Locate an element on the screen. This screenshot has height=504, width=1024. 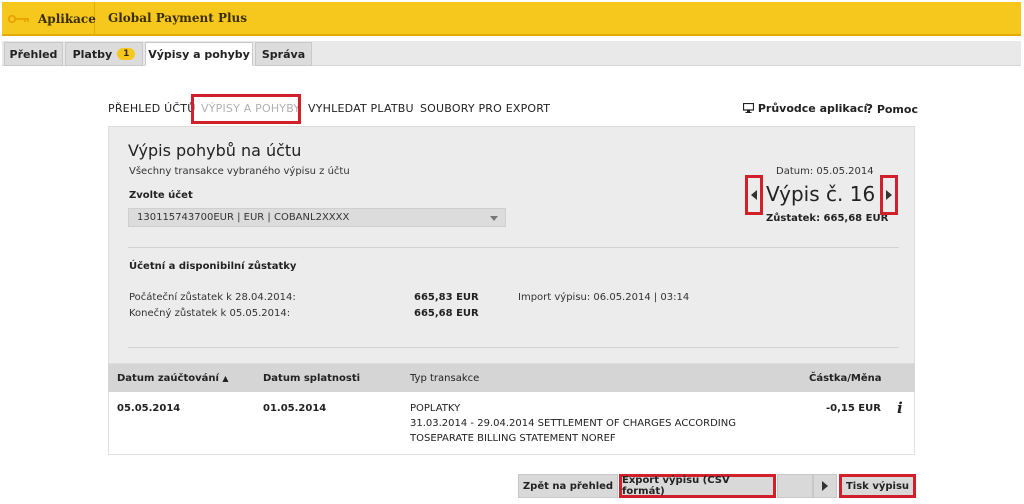
subnav-account-overview: PŘEHLED ÚČTŮ is located at coordinates (151, 108).